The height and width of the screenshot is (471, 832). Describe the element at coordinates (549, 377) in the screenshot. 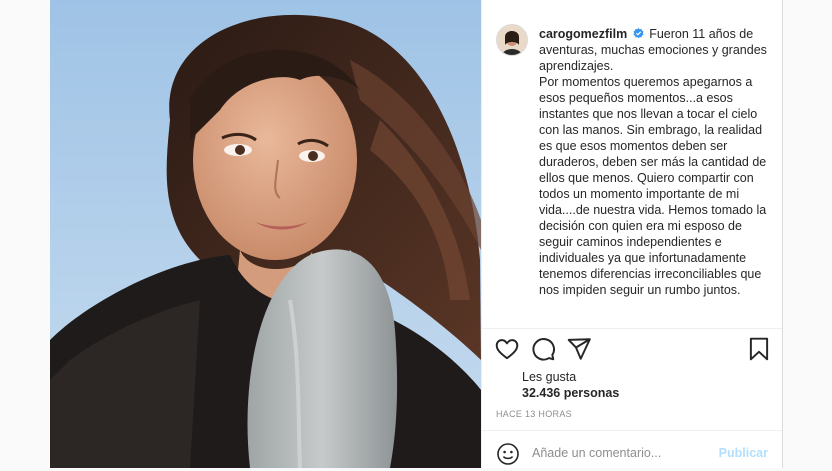

I see `likes-label: Les gusta` at that location.